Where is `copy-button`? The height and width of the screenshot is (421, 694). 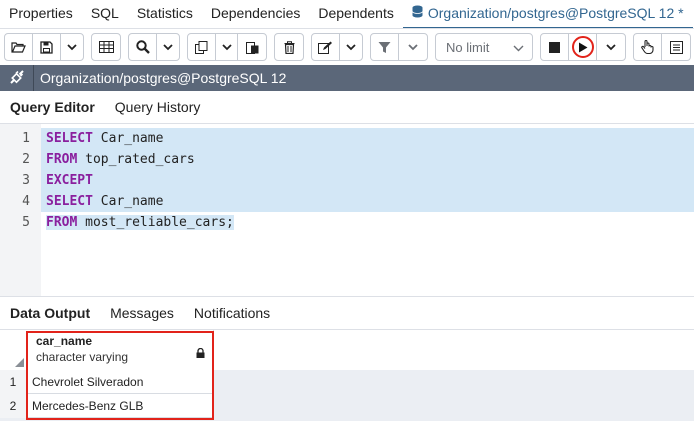
copy-button is located at coordinates (202, 47).